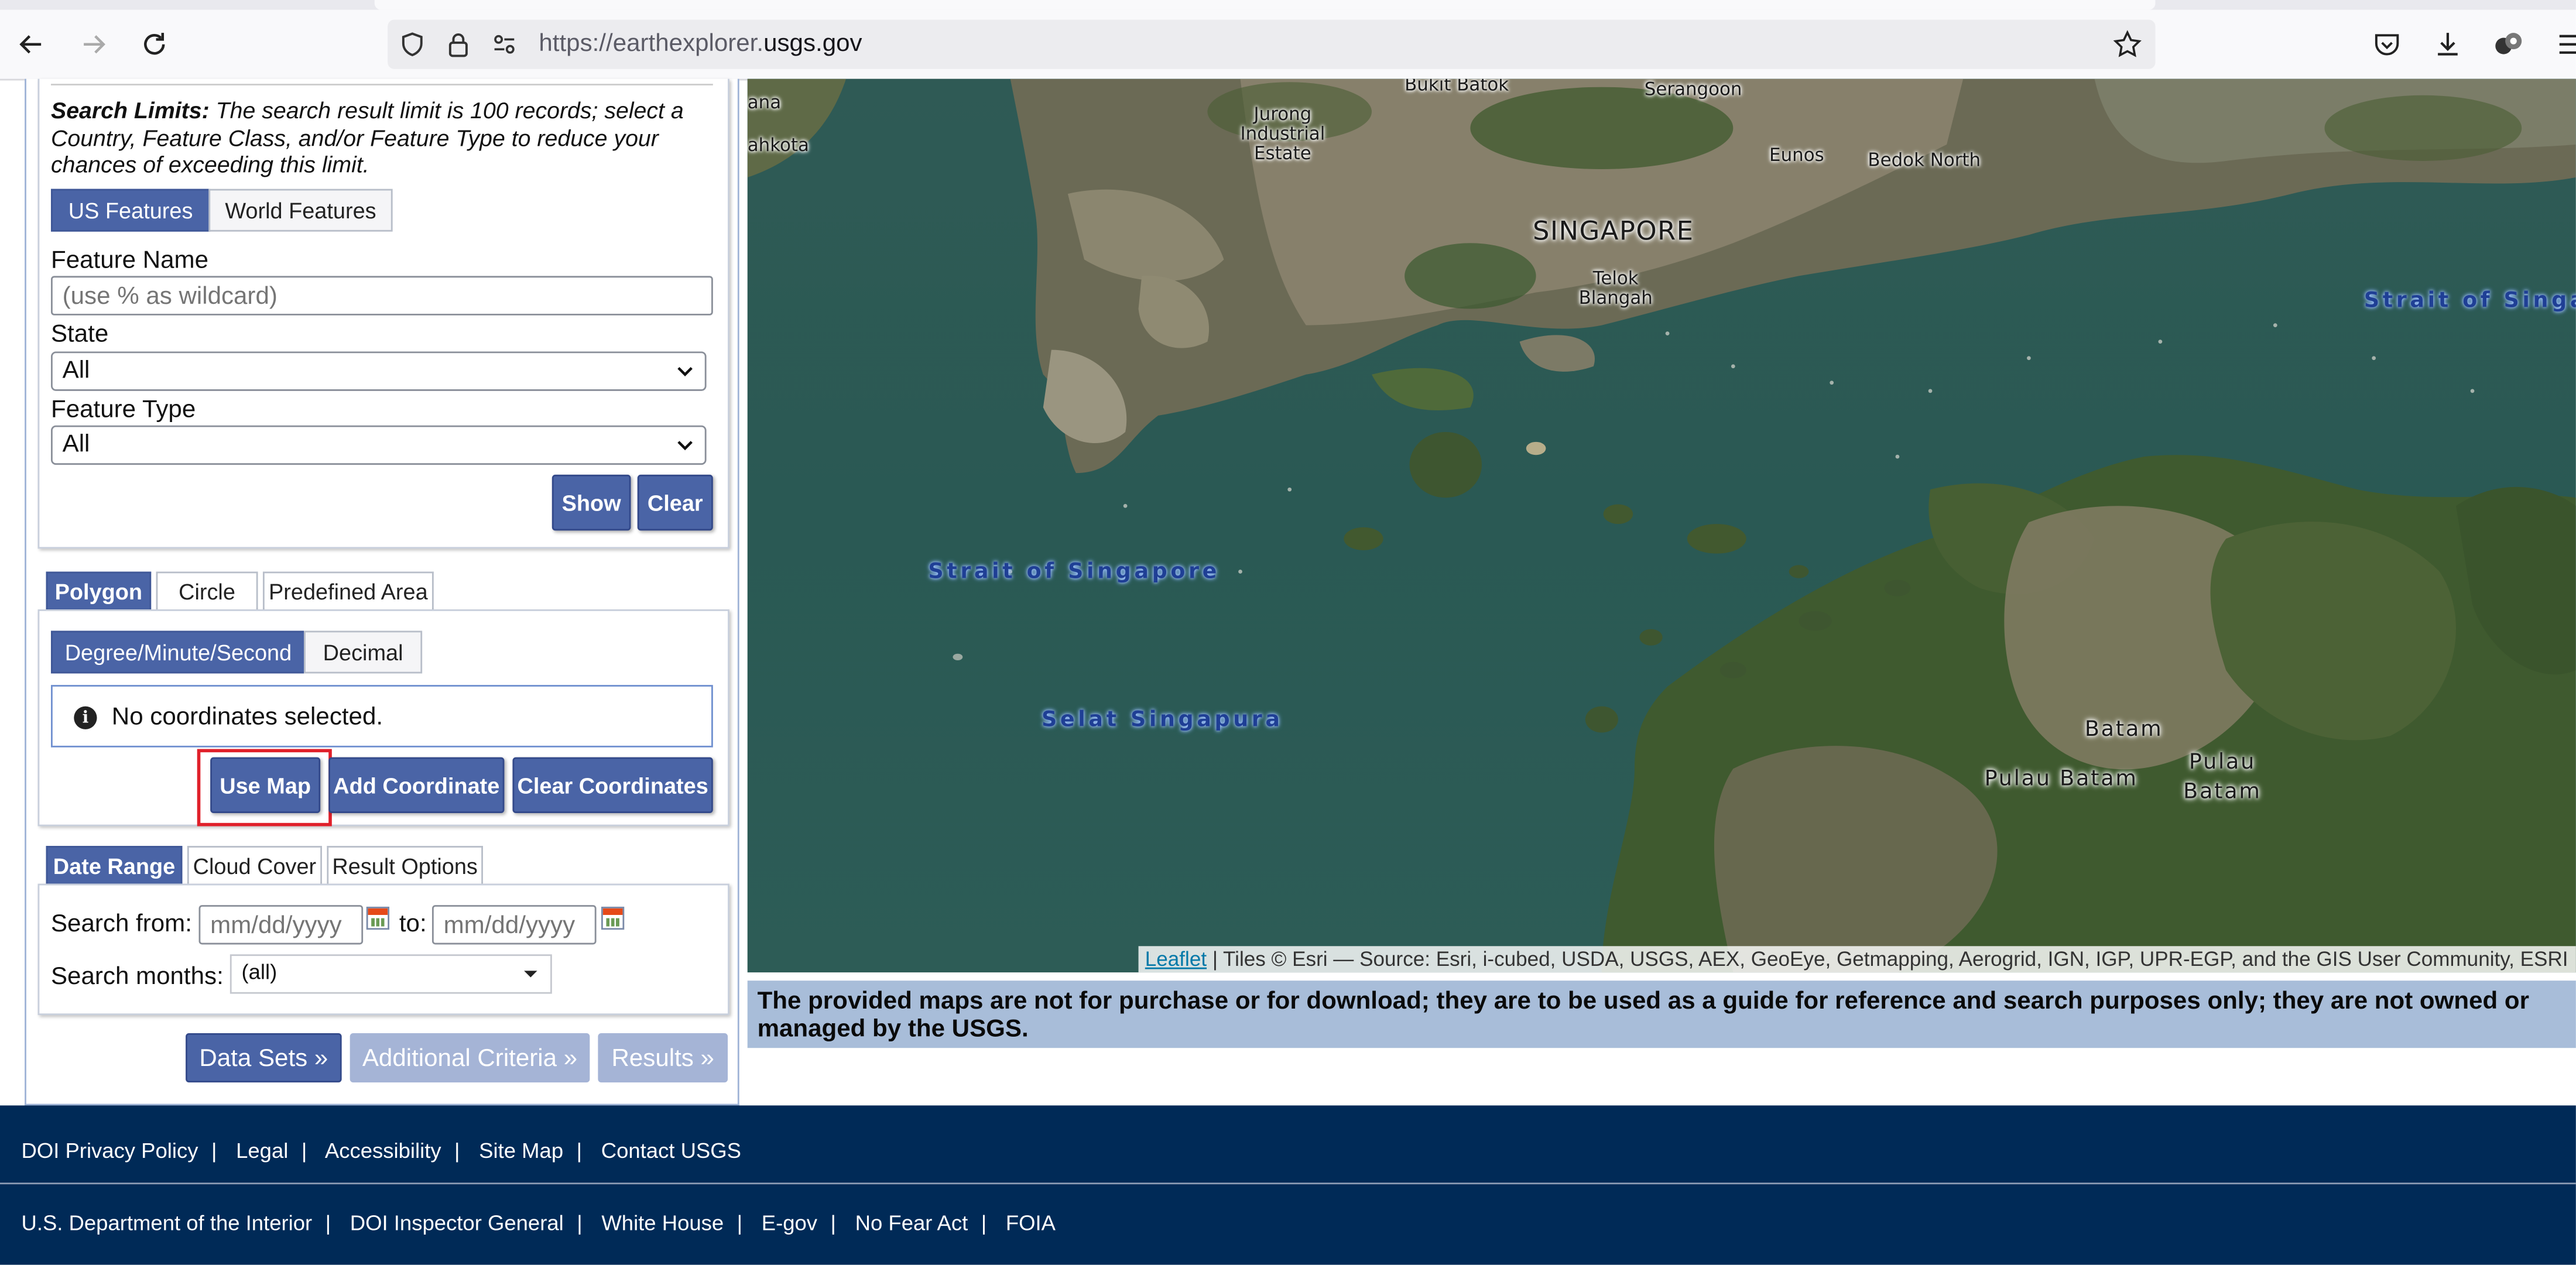 The image size is (2576, 1265). What do you see at coordinates (378, 445) in the screenshot?
I see `feature-type-select: All` at bounding box center [378, 445].